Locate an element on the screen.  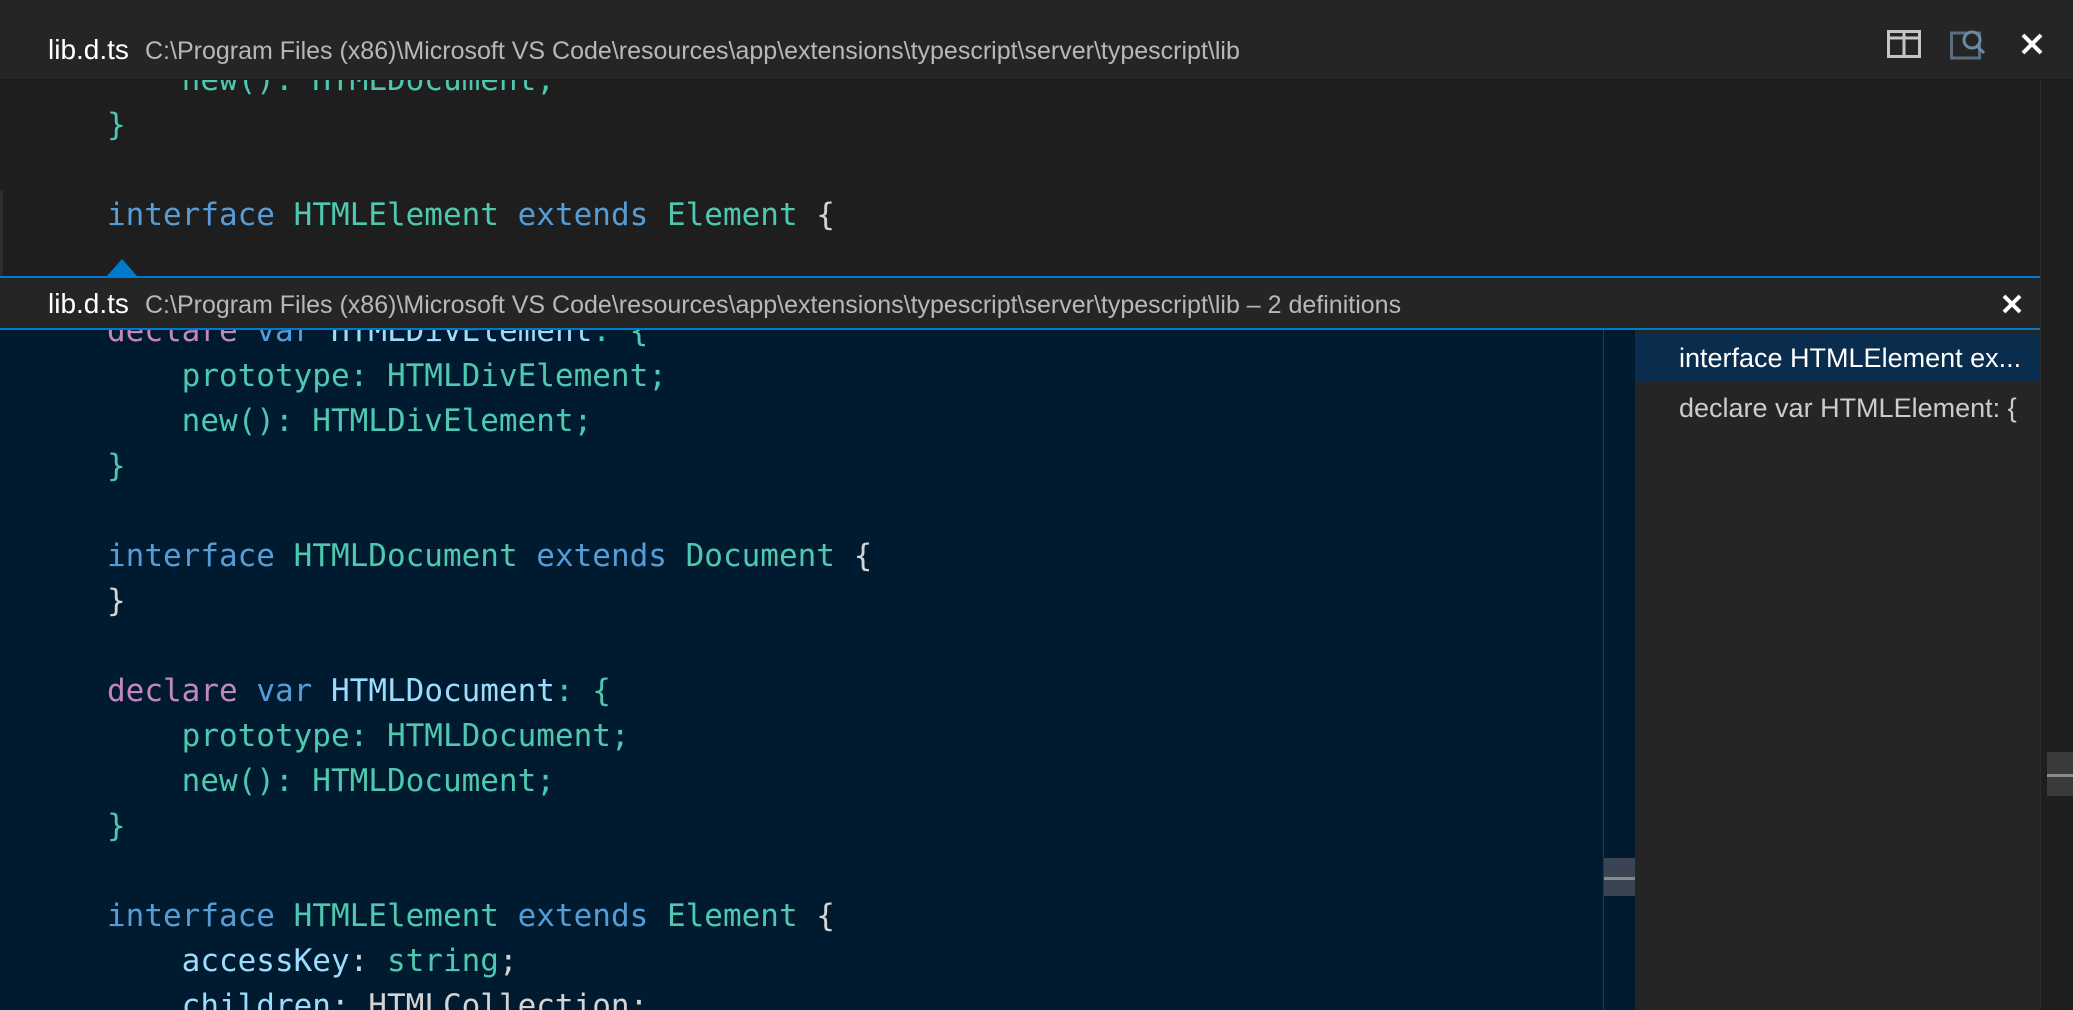
code-token: Document is located at coordinates (760, 556).